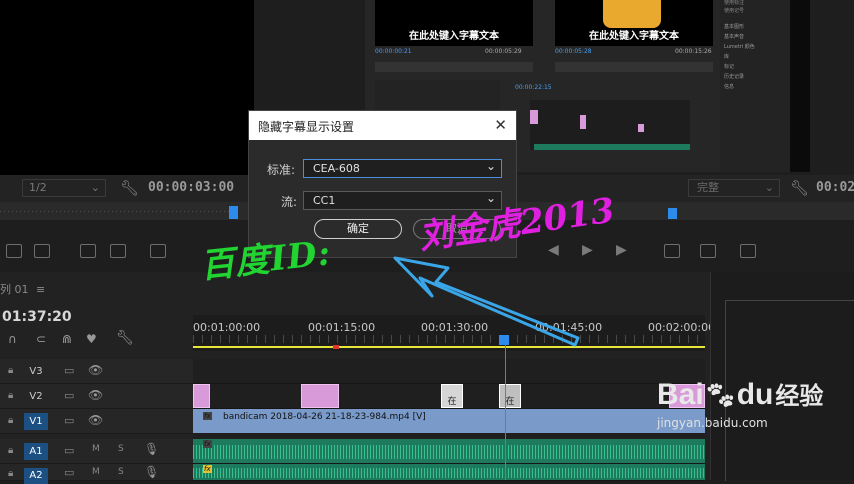 This screenshot has width=854, height=484. Describe the element at coordinates (712, 423) in the screenshot. I see `watermark-url: jingyan.baidu.com` at that location.